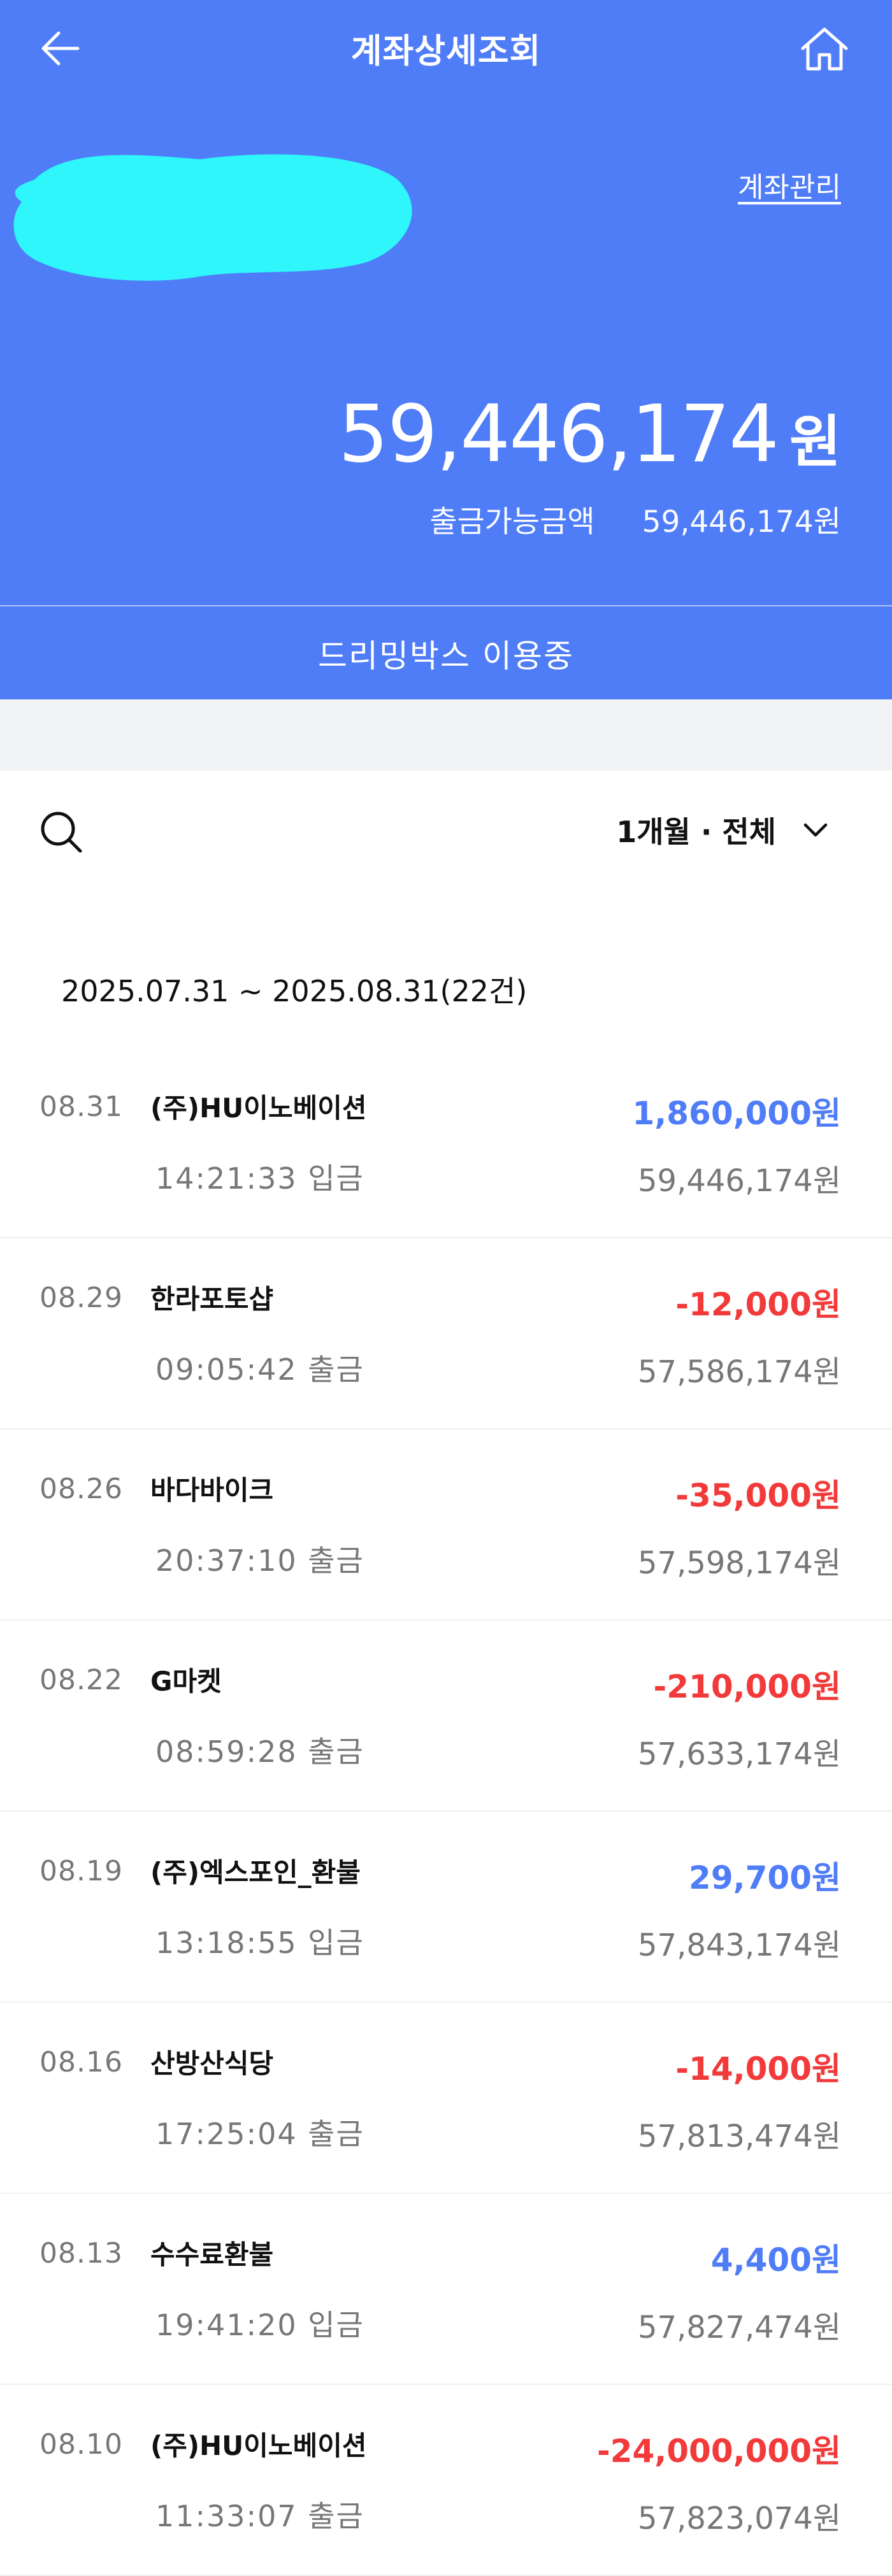 The height and width of the screenshot is (2576, 892). I want to click on transaction-name: (주)엑스포인_환불, so click(256, 1873).